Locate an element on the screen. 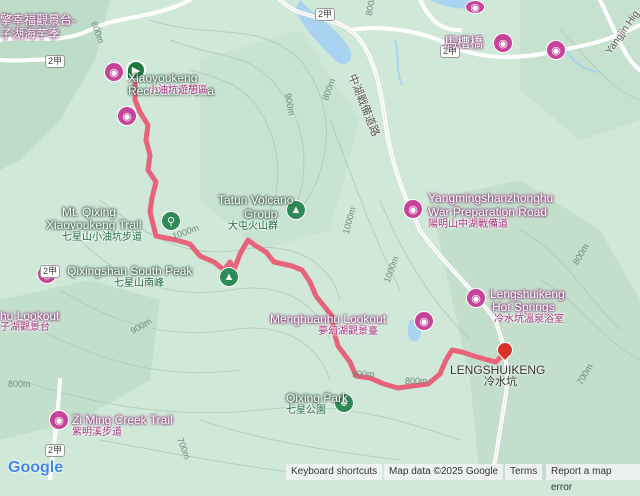  qixing-trail-label-2: Xiaoyoukeng Trail is located at coordinates (93, 225).